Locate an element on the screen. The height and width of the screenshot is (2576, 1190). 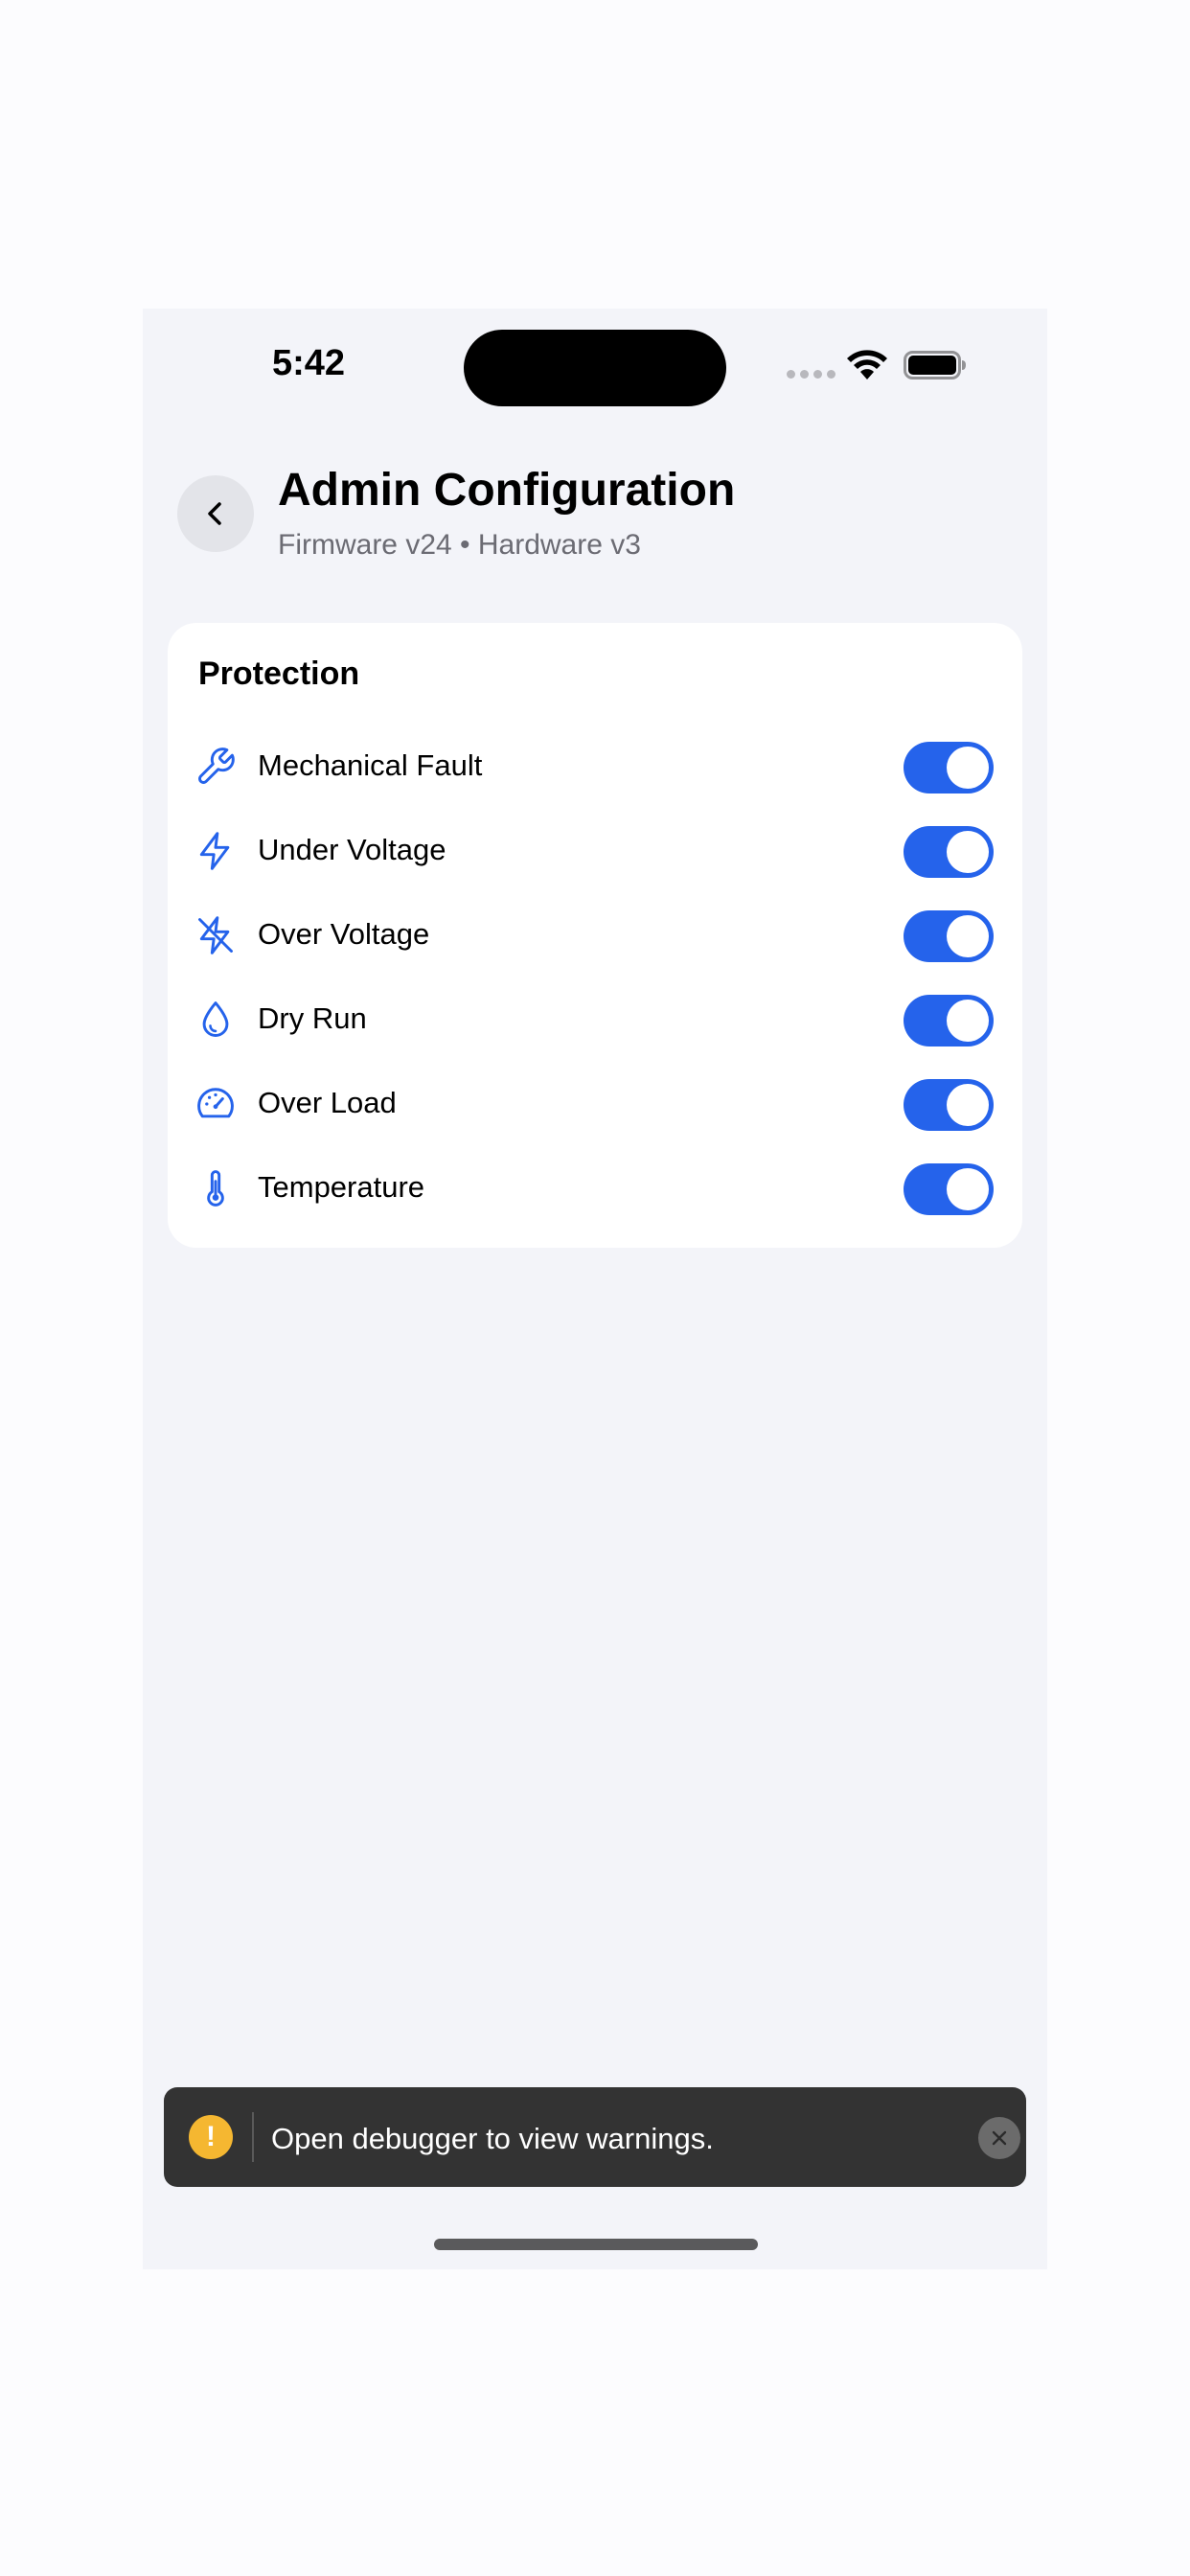
setting-row-under-voltage: Under Voltage is located at coordinates (595, 851).